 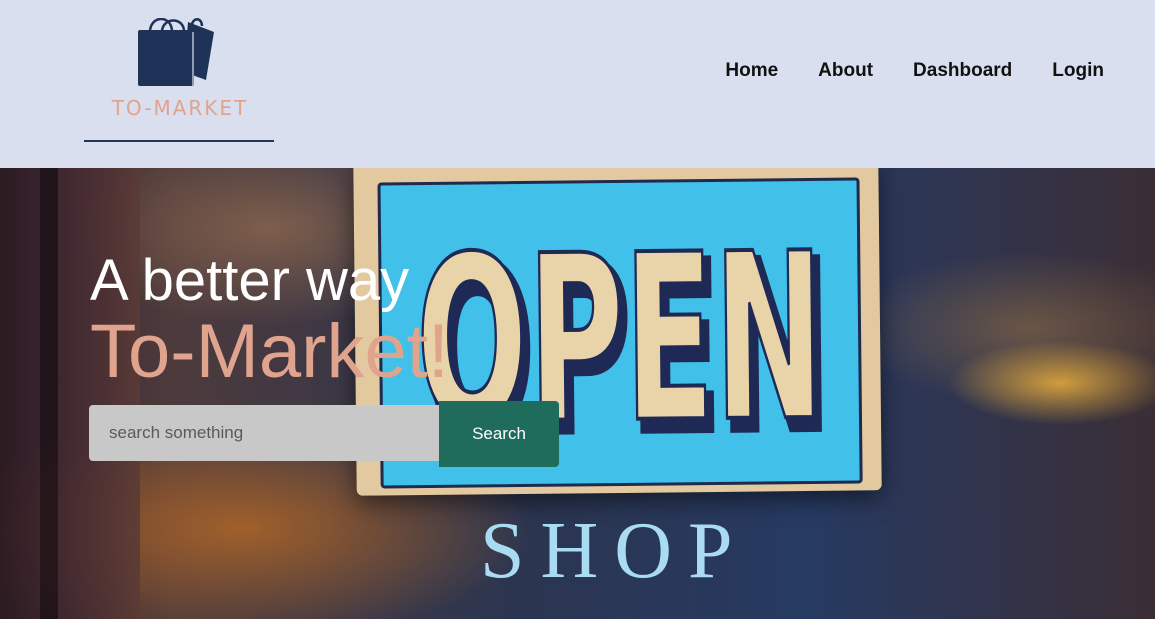 What do you see at coordinates (751, 71) in the screenshot?
I see `nav-home-link: Home` at bounding box center [751, 71].